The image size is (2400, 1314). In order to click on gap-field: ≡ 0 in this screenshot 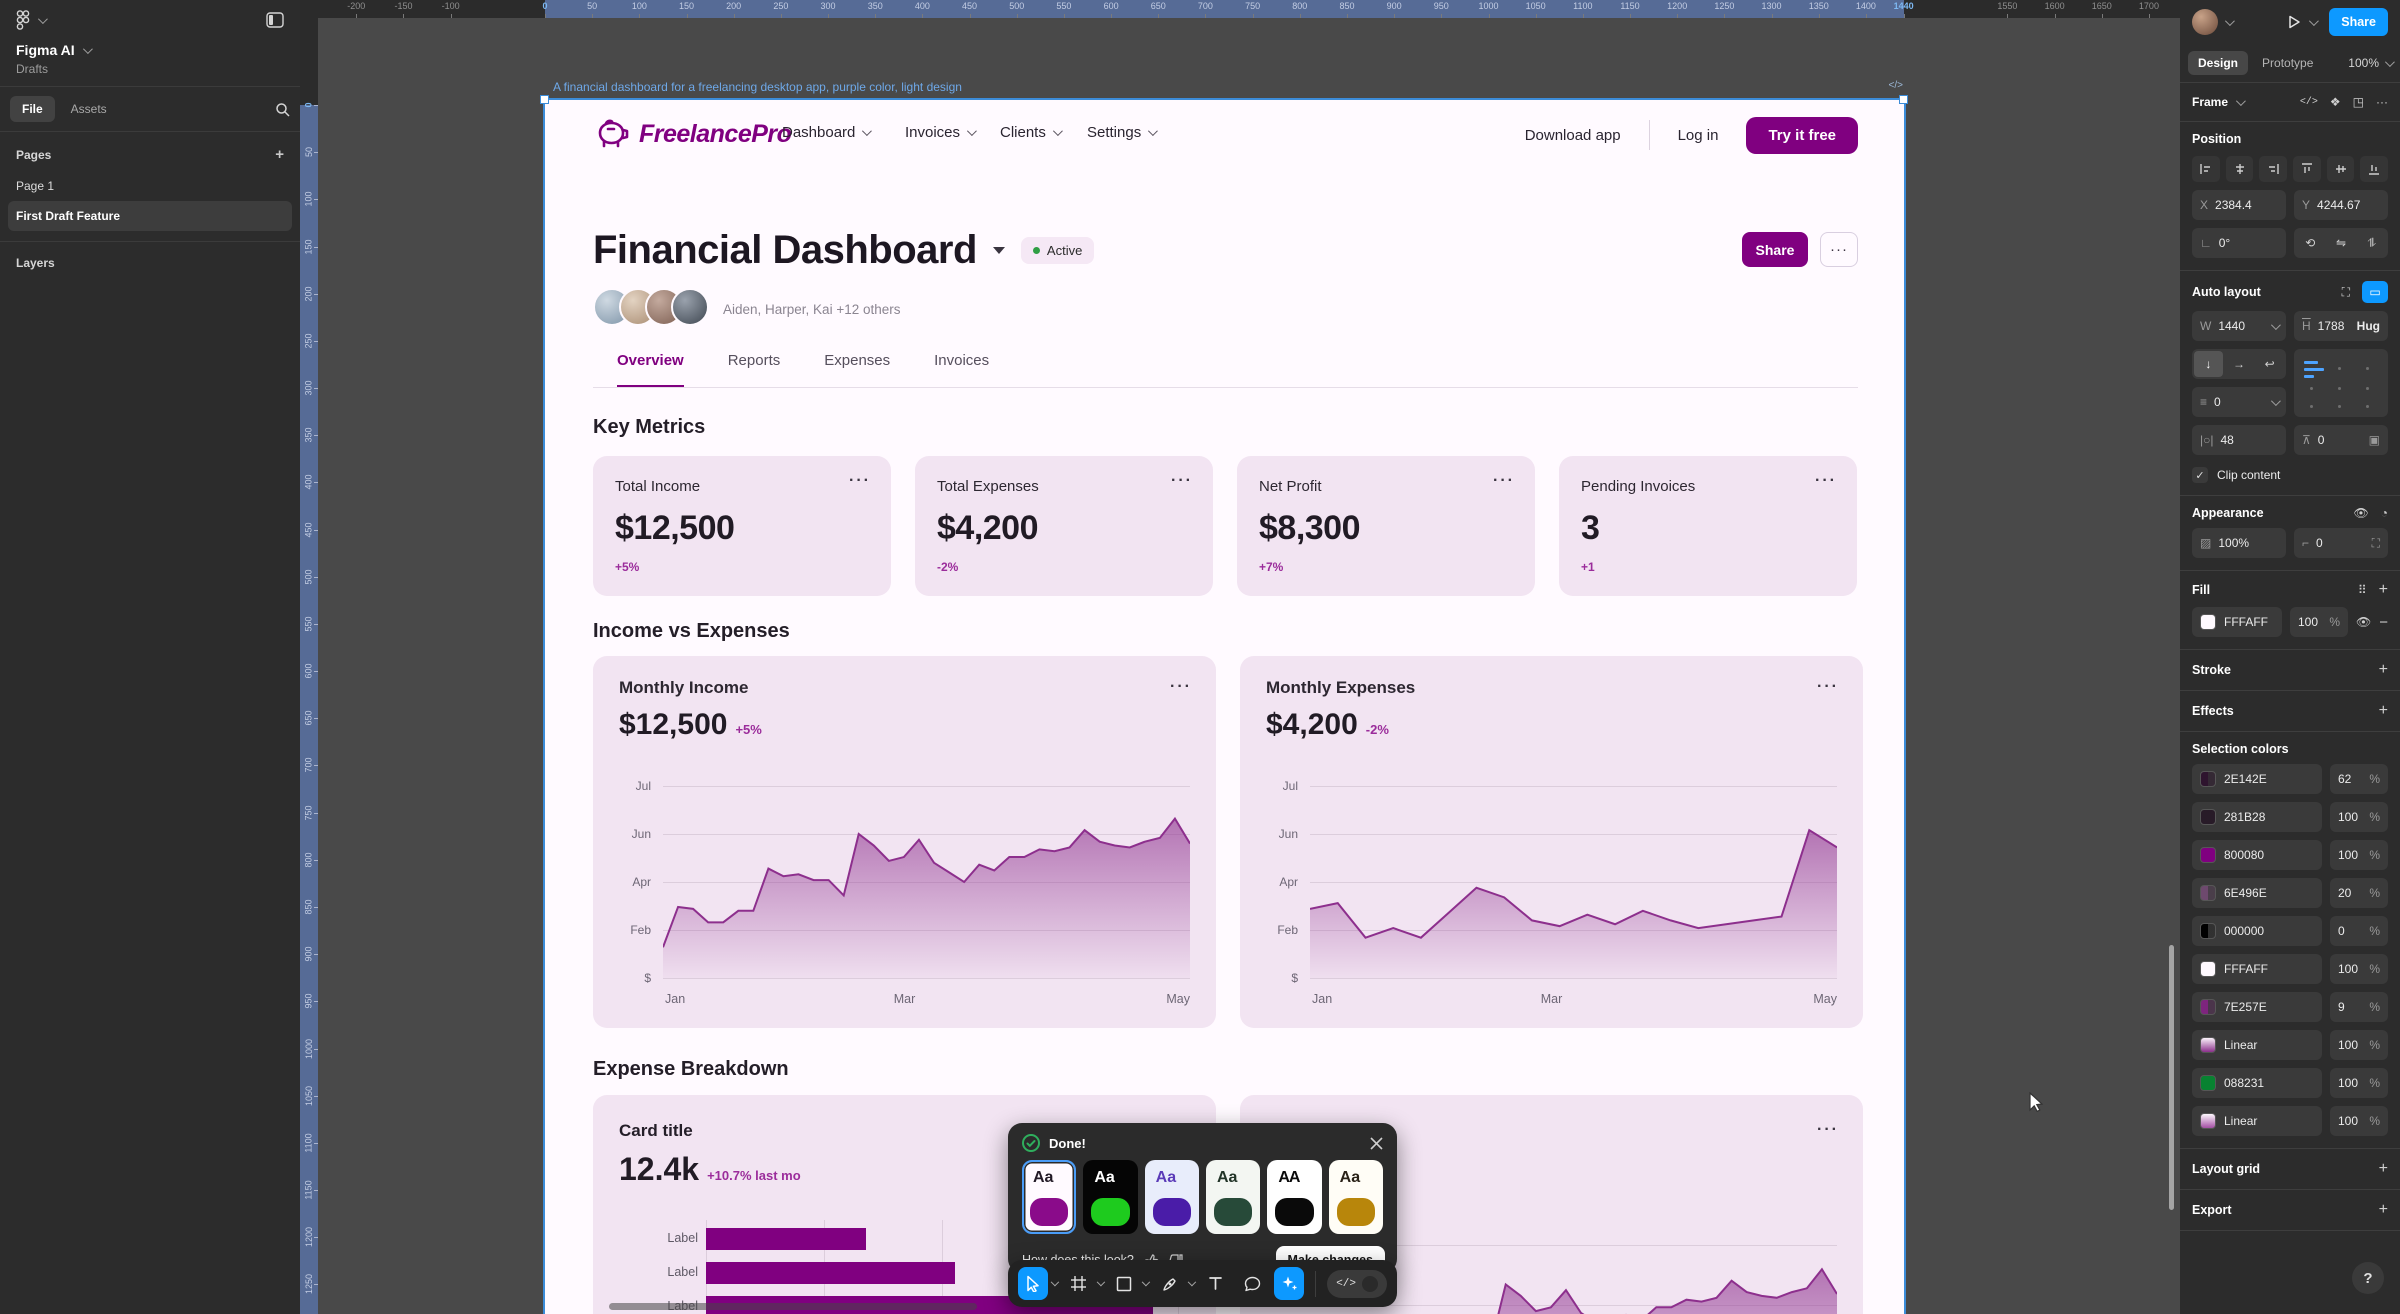, I will do `click(2239, 402)`.